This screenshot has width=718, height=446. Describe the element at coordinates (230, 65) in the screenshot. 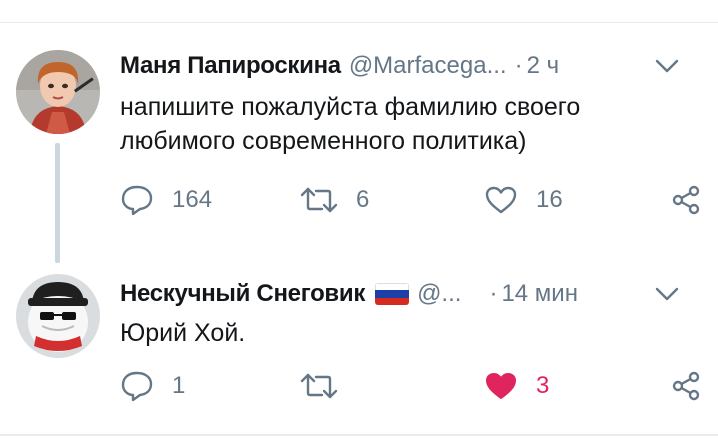

I see `author-name: Маня Папироскина` at that location.